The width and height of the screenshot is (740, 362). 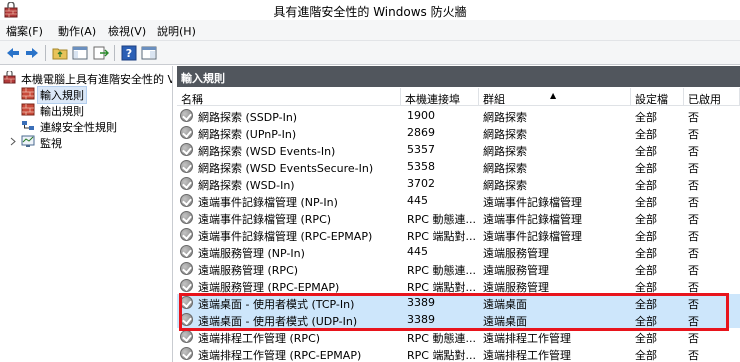 What do you see at coordinates (80, 53) in the screenshot?
I see `show-hide-tree-icon` at bounding box center [80, 53].